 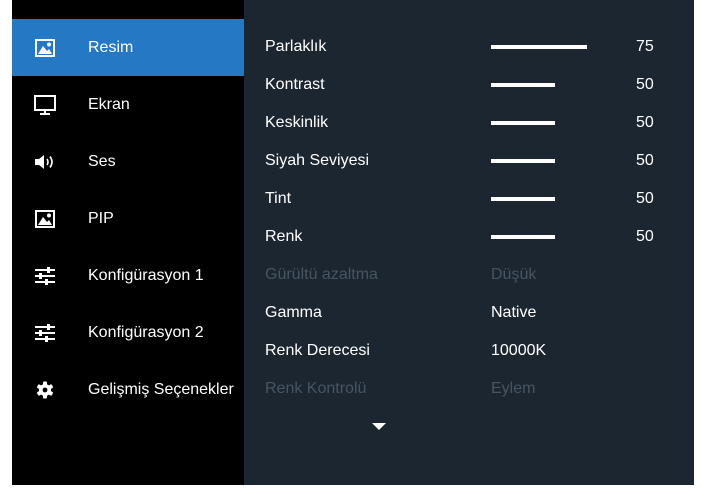 I want to click on sidebar-item-label: Gelişmiş Seçenekler, so click(x=161, y=389).